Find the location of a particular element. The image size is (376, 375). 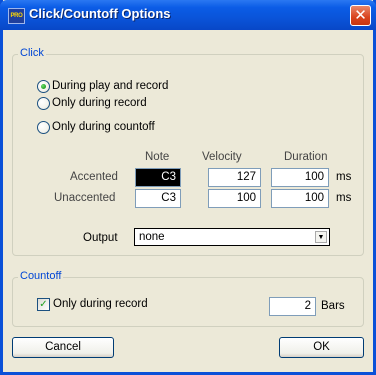

dropdown-arrow-icon: ▼ is located at coordinates (321, 237).